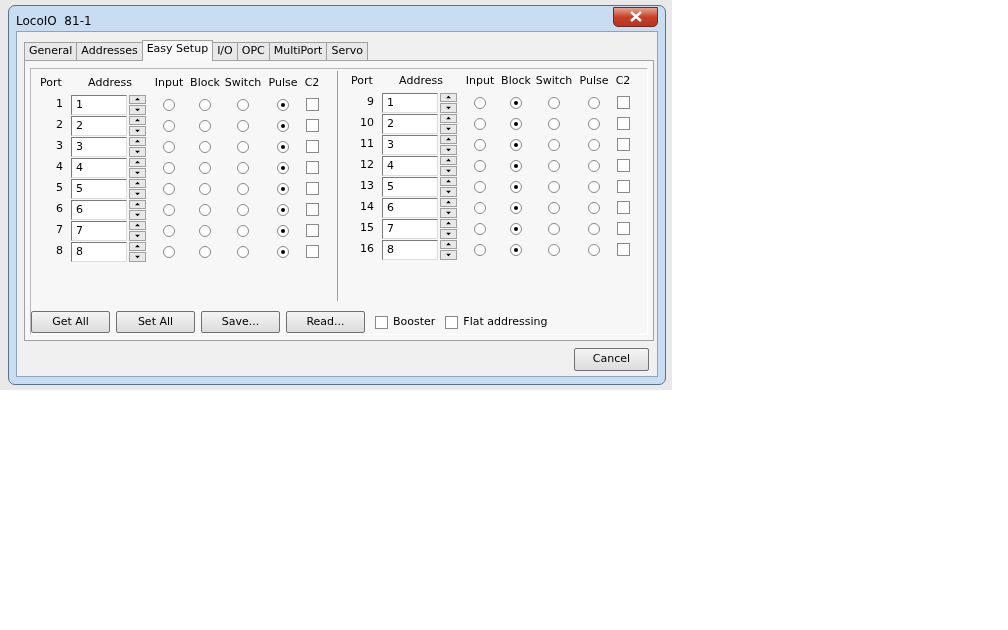  What do you see at coordinates (410, 207) in the screenshot?
I see `address-field: 6` at bounding box center [410, 207].